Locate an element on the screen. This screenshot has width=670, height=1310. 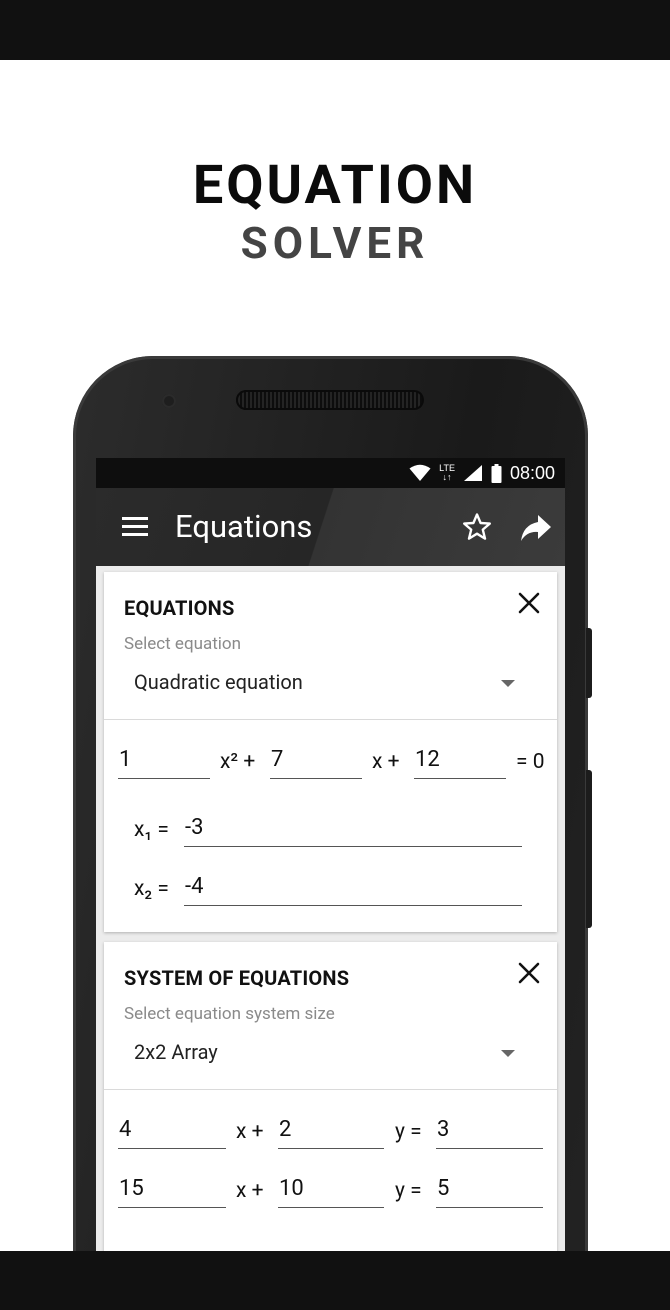
system-row2-a-input: 15 is located at coordinates (172, 1191).